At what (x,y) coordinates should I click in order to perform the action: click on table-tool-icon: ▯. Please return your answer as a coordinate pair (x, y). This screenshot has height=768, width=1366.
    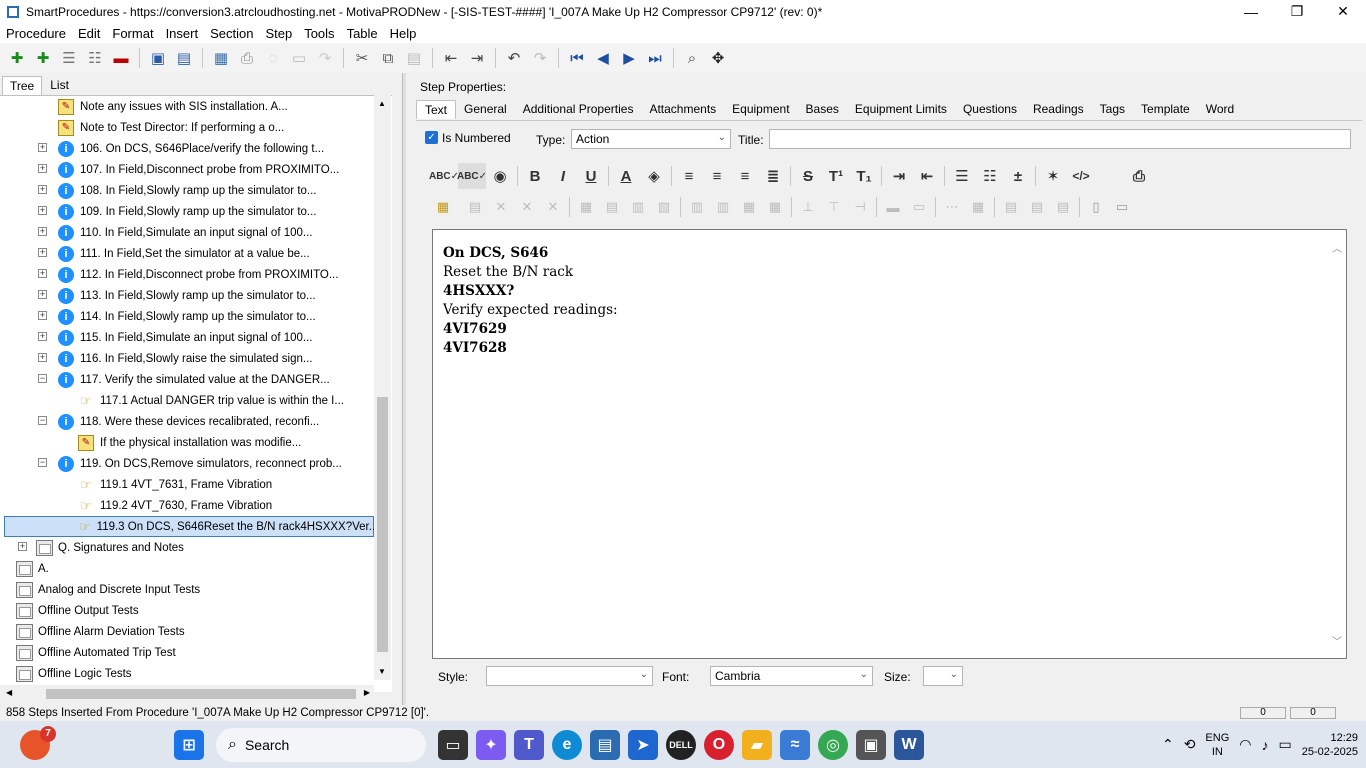
    Looking at the image, I should click on (1096, 207).